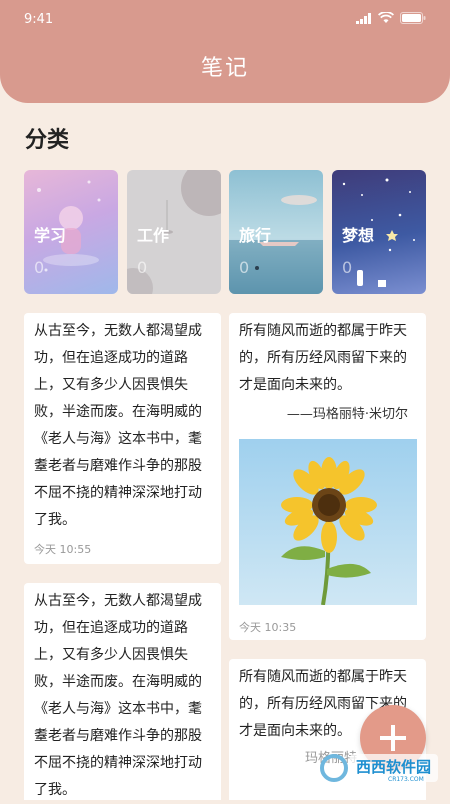 The height and width of the screenshot is (804, 450). I want to click on site-watermark-logo: 西西软件园 CR173.COM, so click(379, 768).